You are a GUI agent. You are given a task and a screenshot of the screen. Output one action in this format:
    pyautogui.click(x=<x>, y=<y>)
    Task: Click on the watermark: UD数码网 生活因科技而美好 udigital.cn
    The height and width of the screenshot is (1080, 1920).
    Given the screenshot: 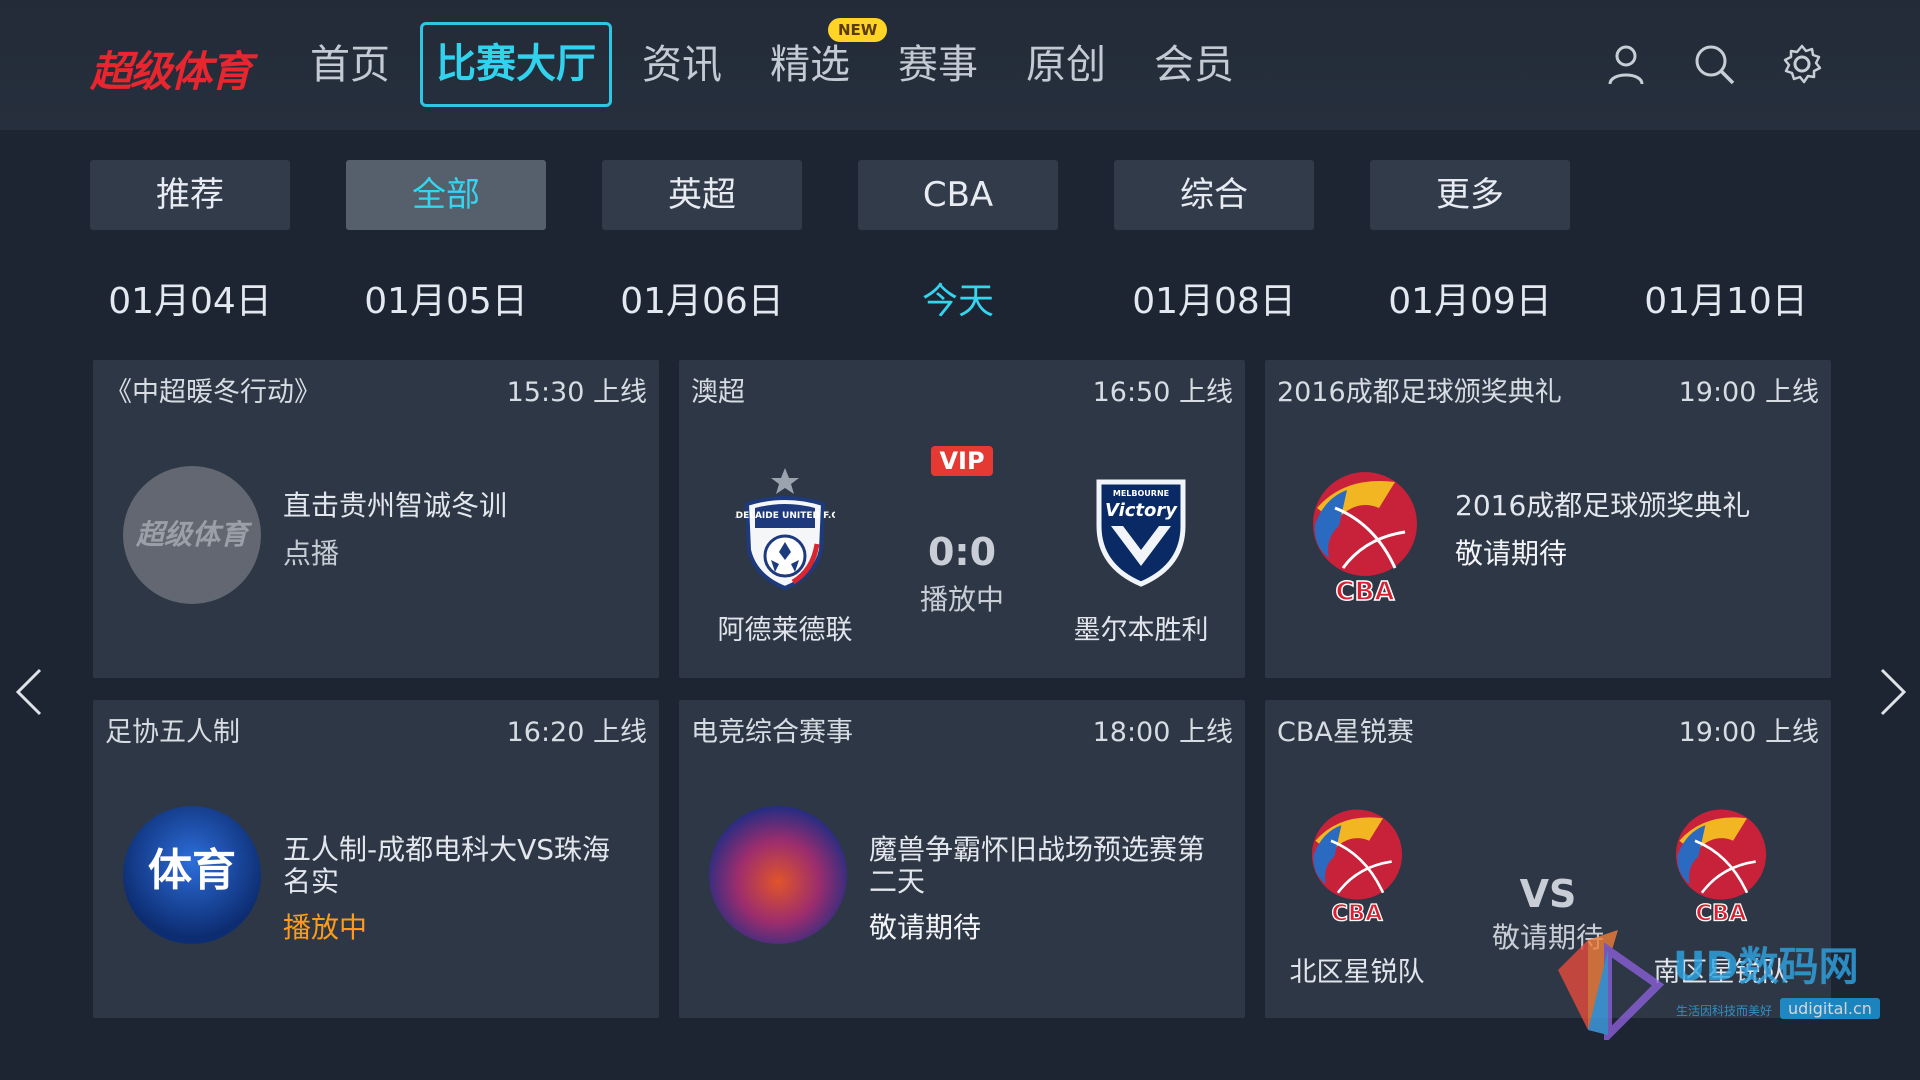 What is the action you would take?
    pyautogui.click(x=1728, y=985)
    